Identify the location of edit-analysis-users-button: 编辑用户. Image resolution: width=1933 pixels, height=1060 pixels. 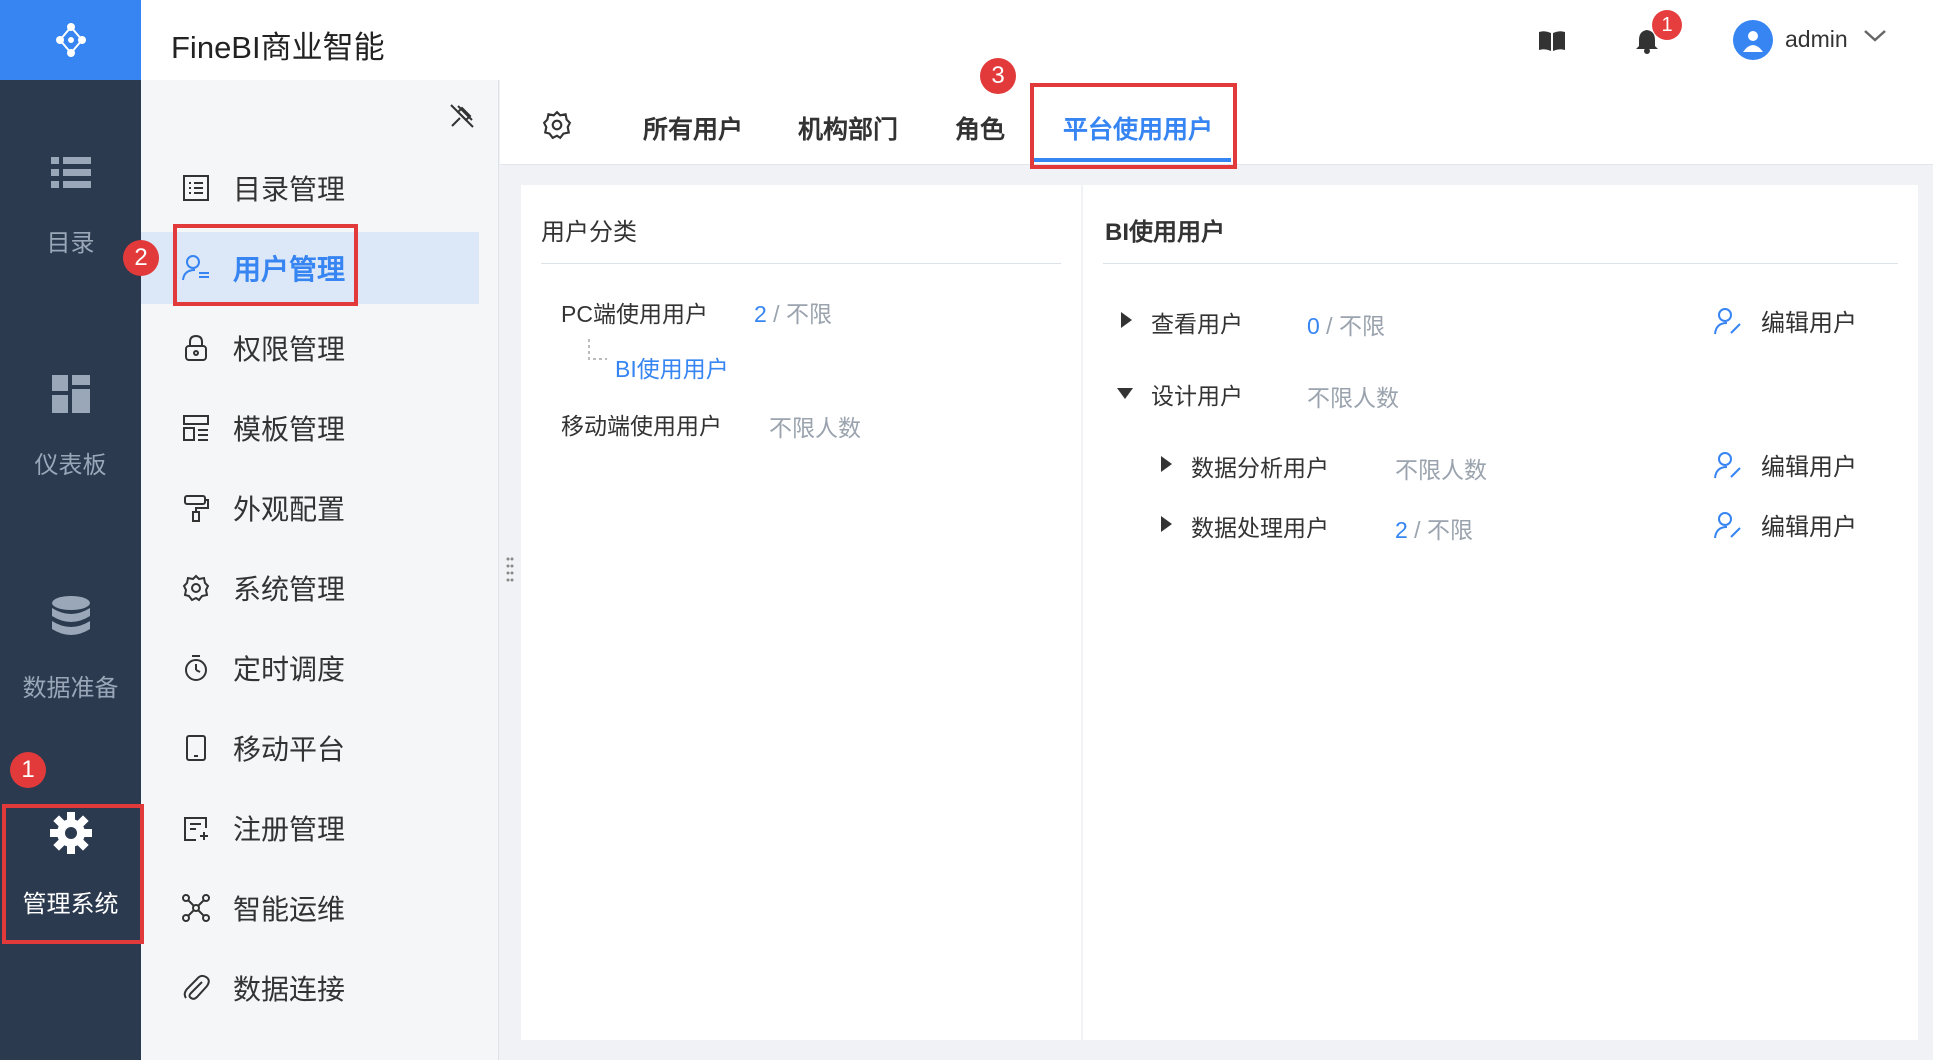
(1785, 464).